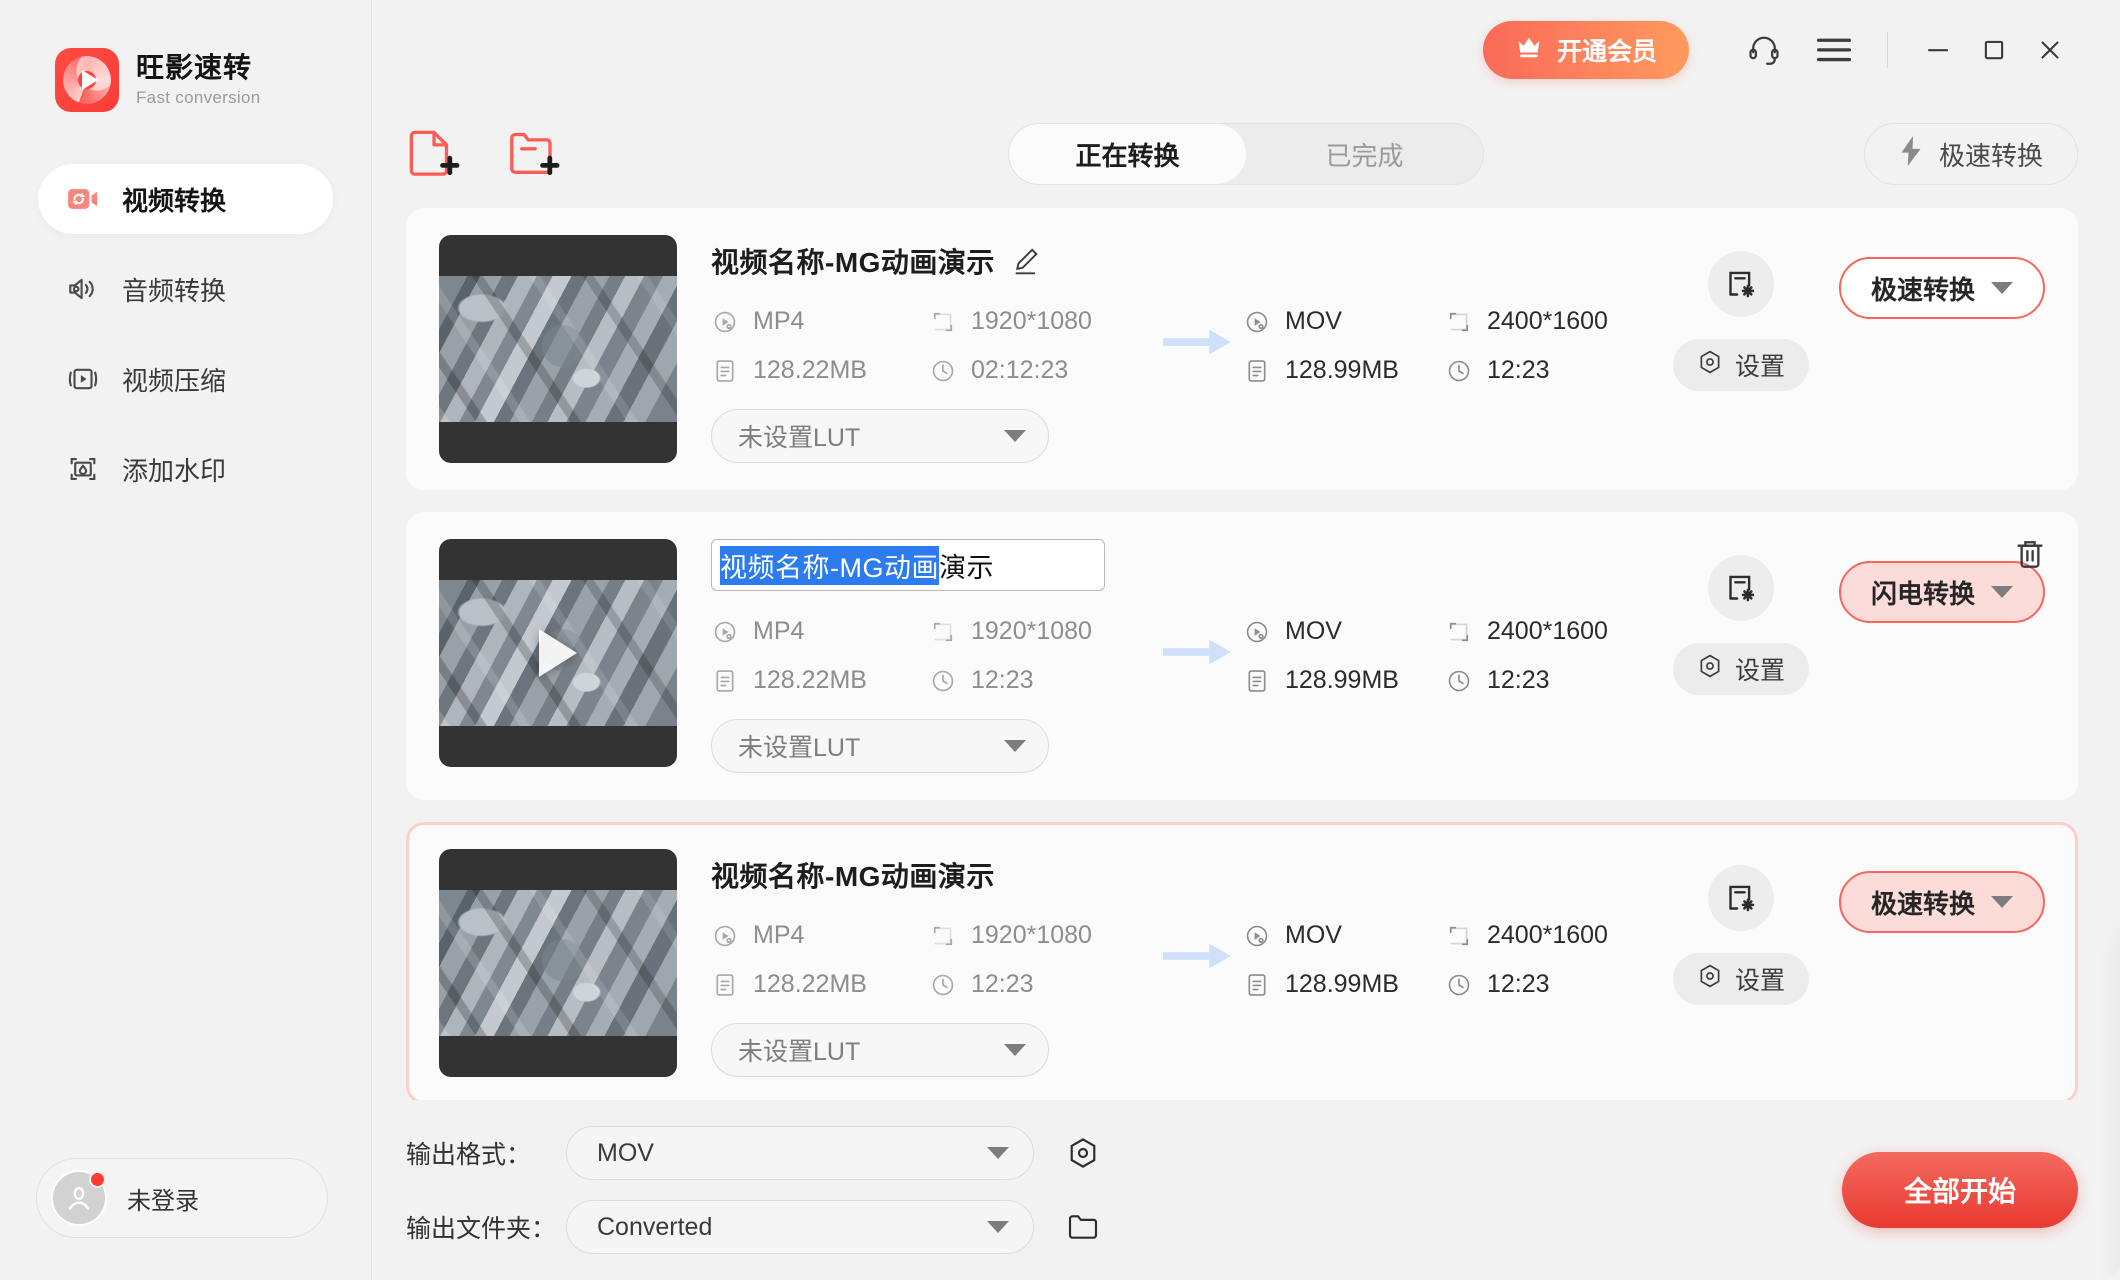  Describe the element at coordinates (1529, 50) in the screenshot. I see `crown-icon` at that location.